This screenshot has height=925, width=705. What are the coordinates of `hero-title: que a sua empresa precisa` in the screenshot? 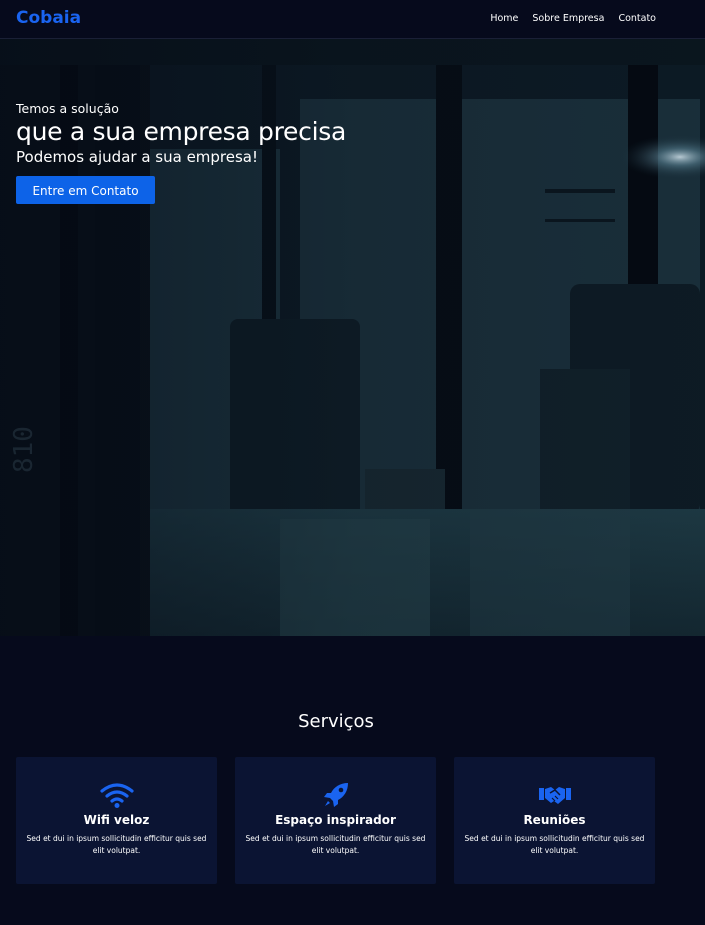 It's located at (181, 131).